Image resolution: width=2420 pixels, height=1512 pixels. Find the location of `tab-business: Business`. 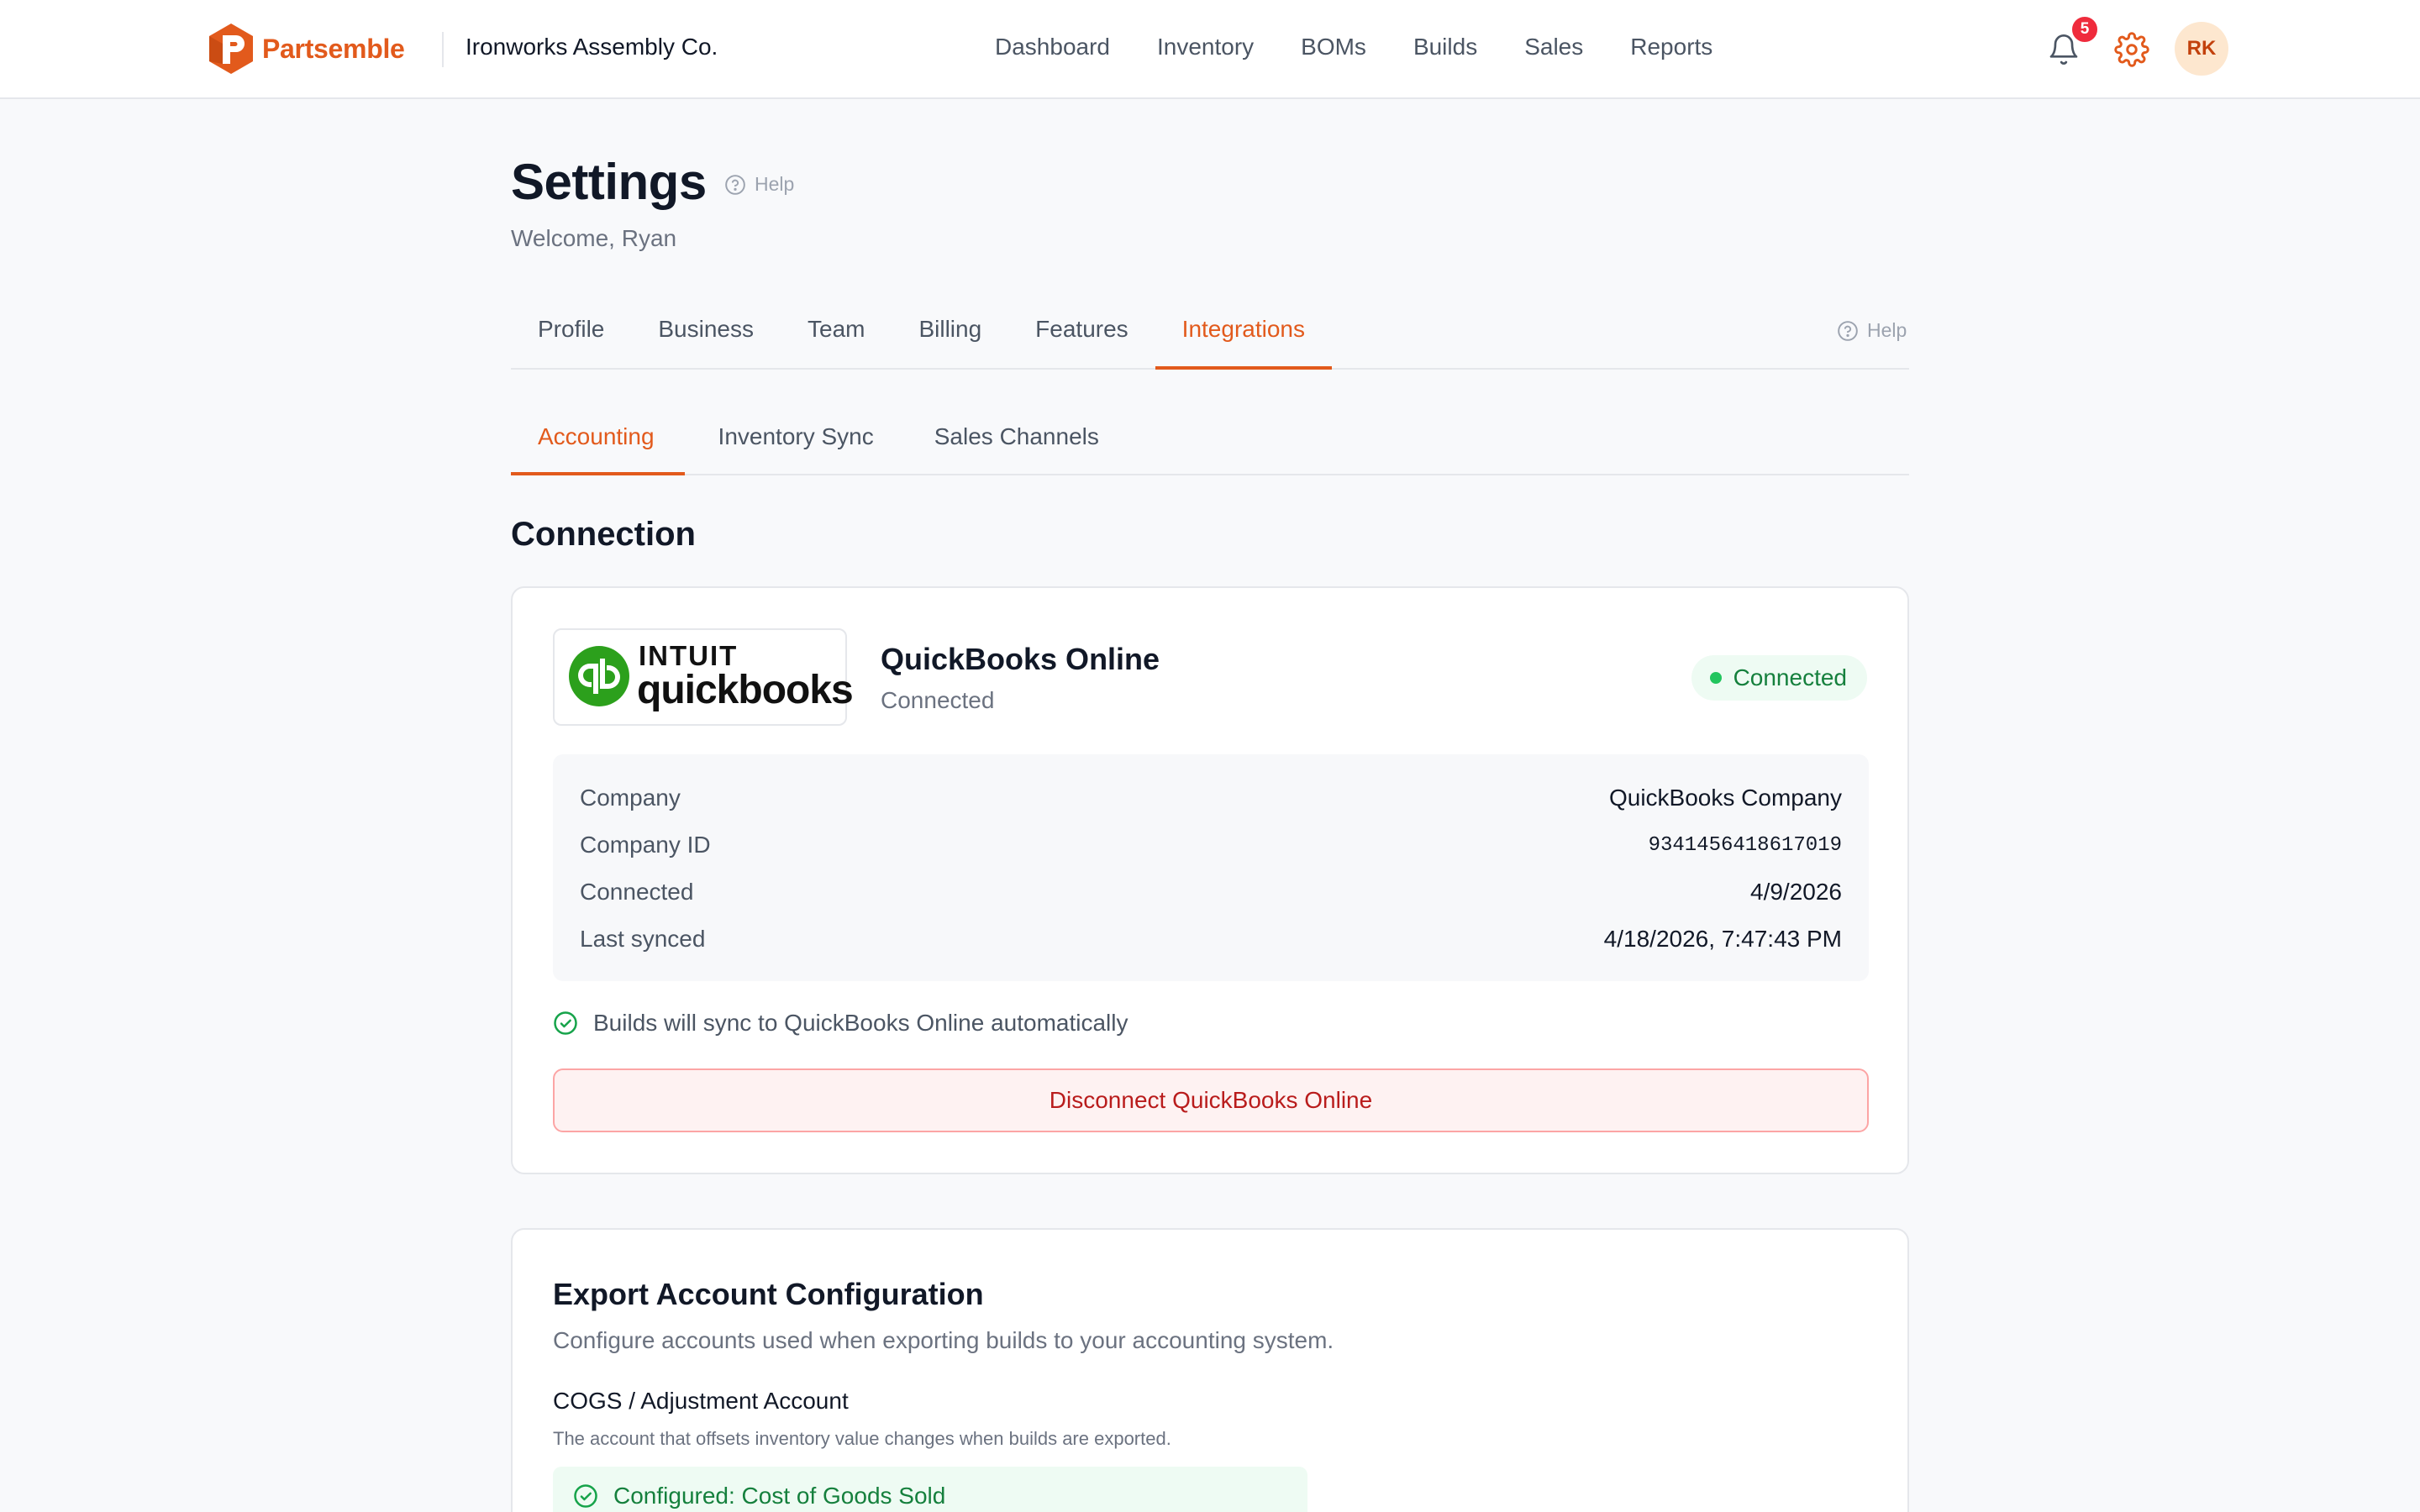

tab-business: Business is located at coordinates (706, 332).